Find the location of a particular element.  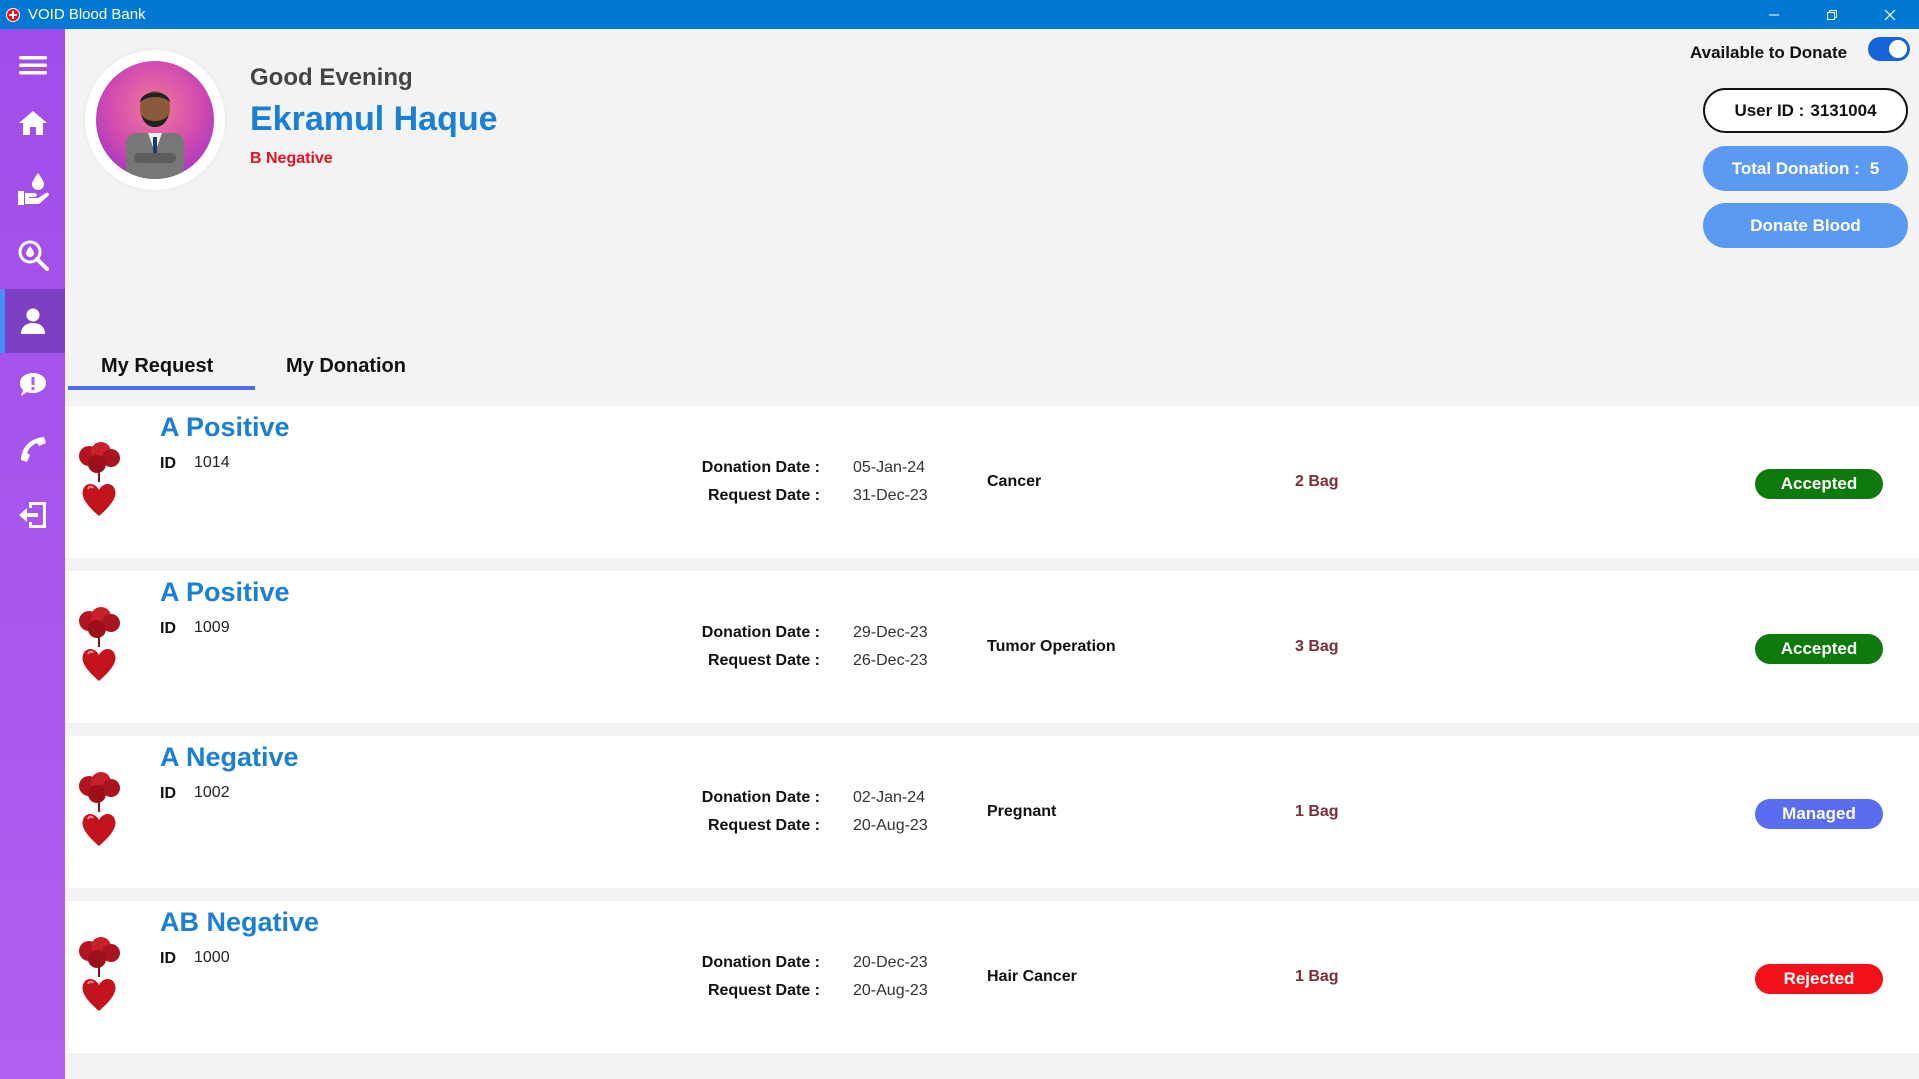

restore-button is located at coordinates (1832, 14).